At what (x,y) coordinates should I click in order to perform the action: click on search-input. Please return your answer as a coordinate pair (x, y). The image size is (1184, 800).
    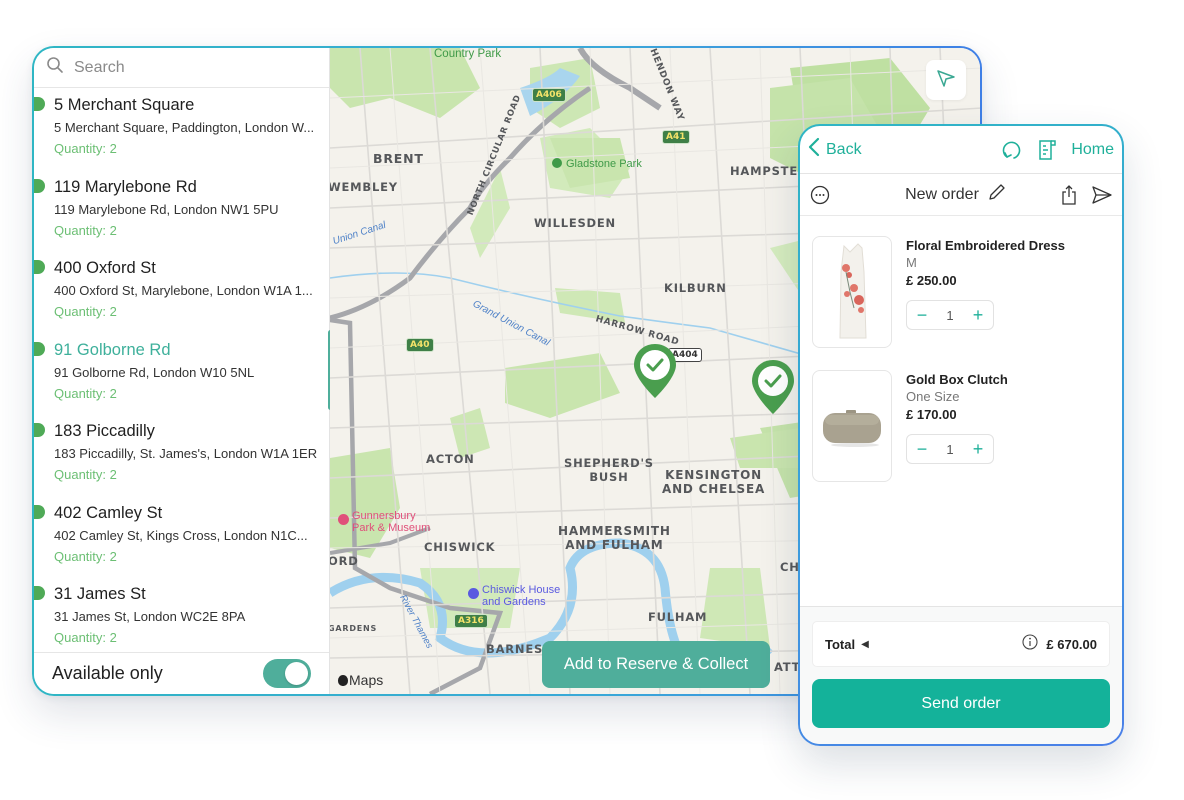
    Looking at the image, I should click on (184, 67).